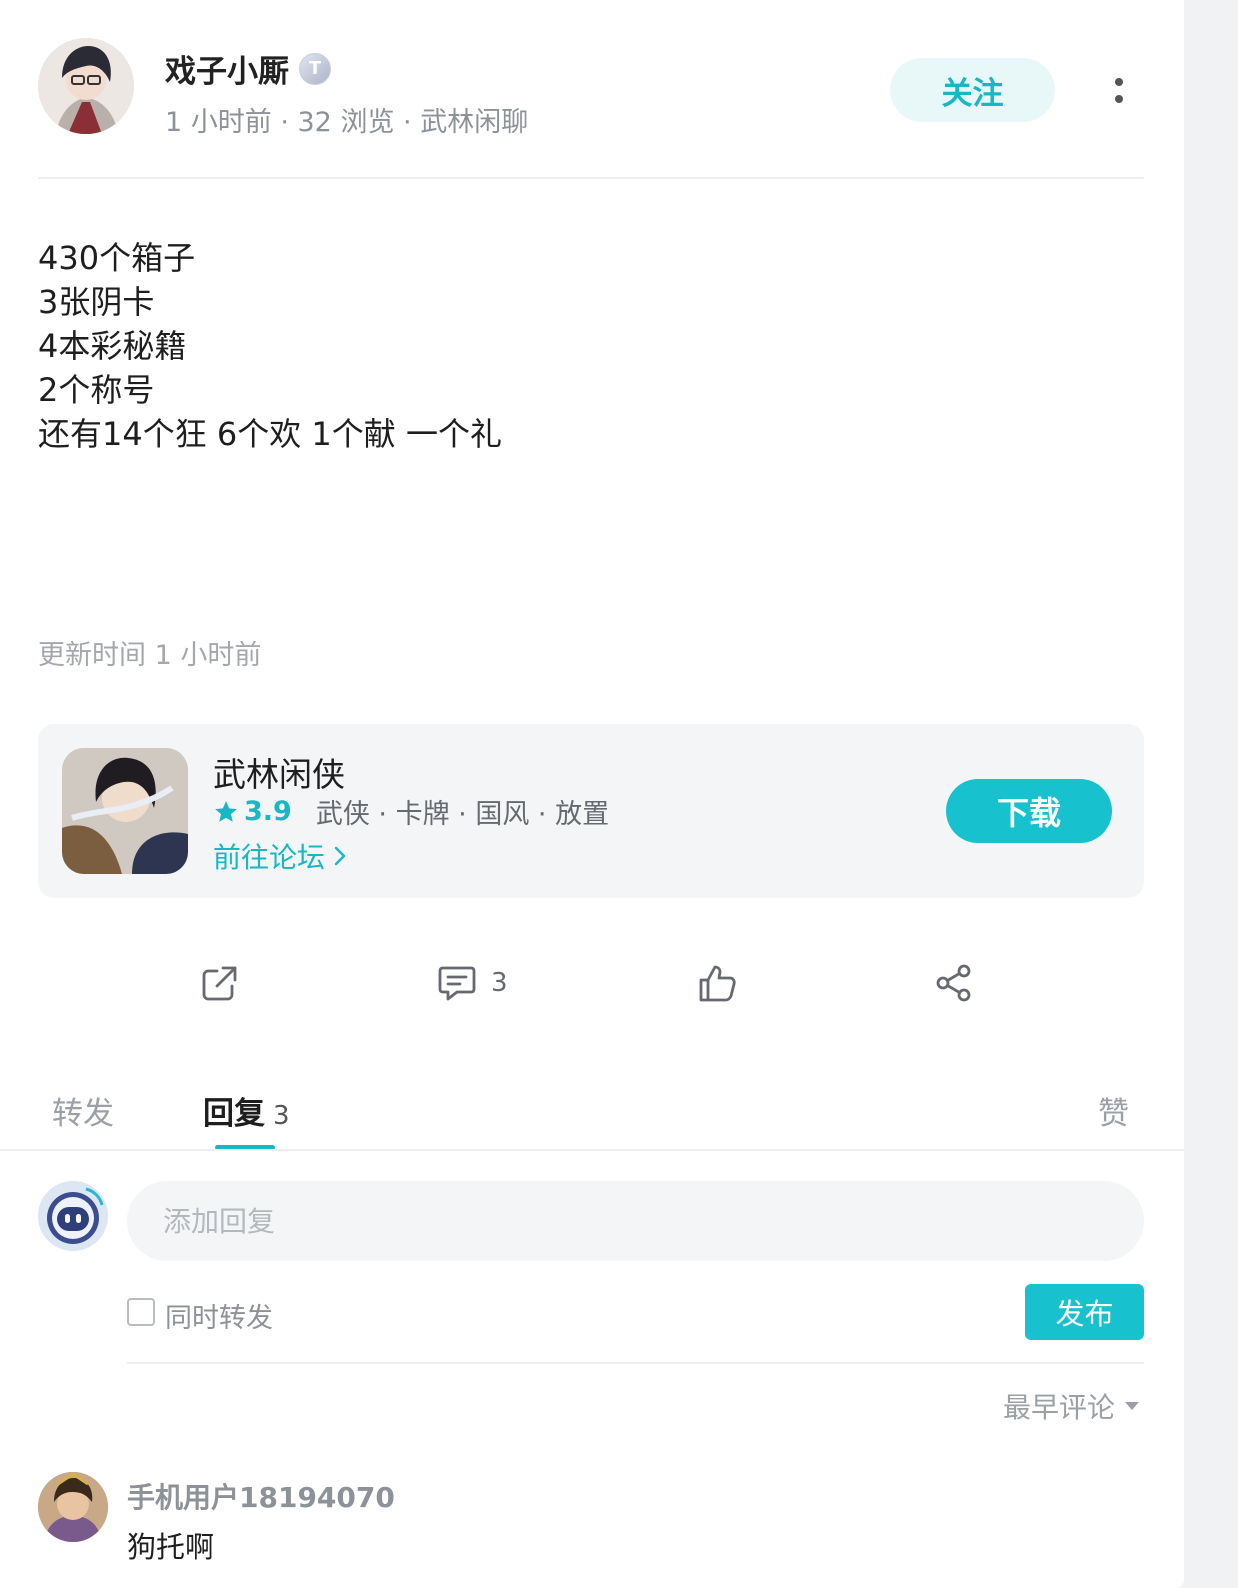 The width and height of the screenshot is (1238, 1588). Describe the element at coordinates (462, 814) in the screenshot. I see `game-tags: 武侠 · 卡牌 · 国风 · 放置` at that location.